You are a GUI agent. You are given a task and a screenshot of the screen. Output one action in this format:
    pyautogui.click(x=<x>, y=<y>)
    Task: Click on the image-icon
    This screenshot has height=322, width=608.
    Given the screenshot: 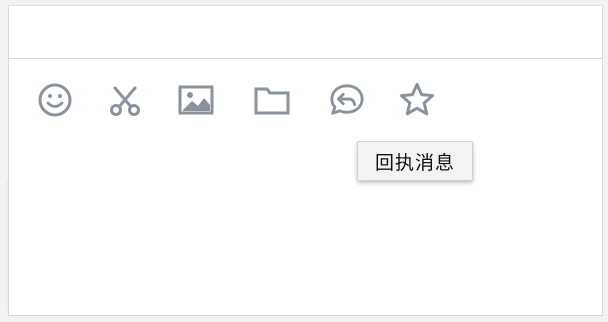 What is the action you would take?
    pyautogui.click(x=196, y=100)
    